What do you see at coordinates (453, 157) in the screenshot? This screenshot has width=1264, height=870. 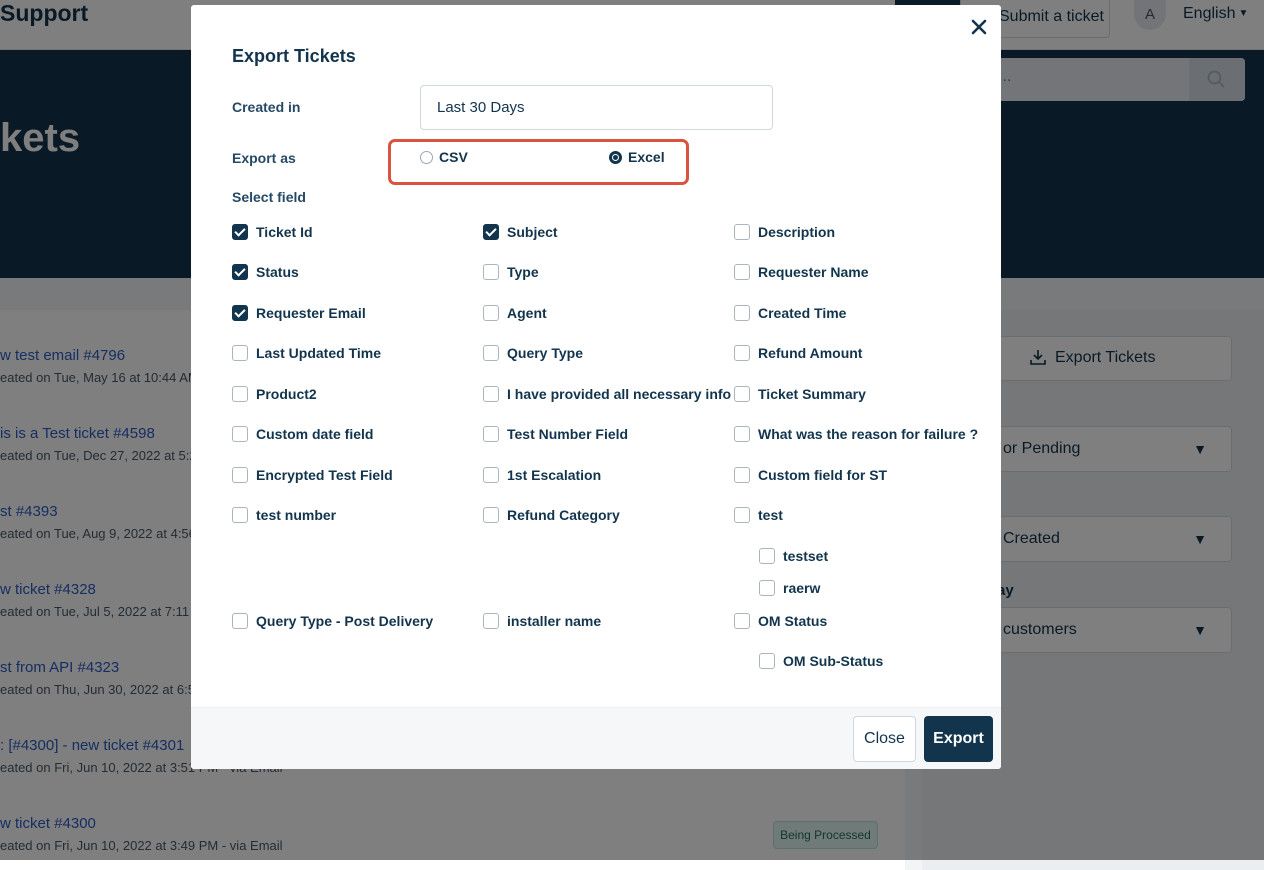 I see `csv-label: CSV` at bounding box center [453, 157].